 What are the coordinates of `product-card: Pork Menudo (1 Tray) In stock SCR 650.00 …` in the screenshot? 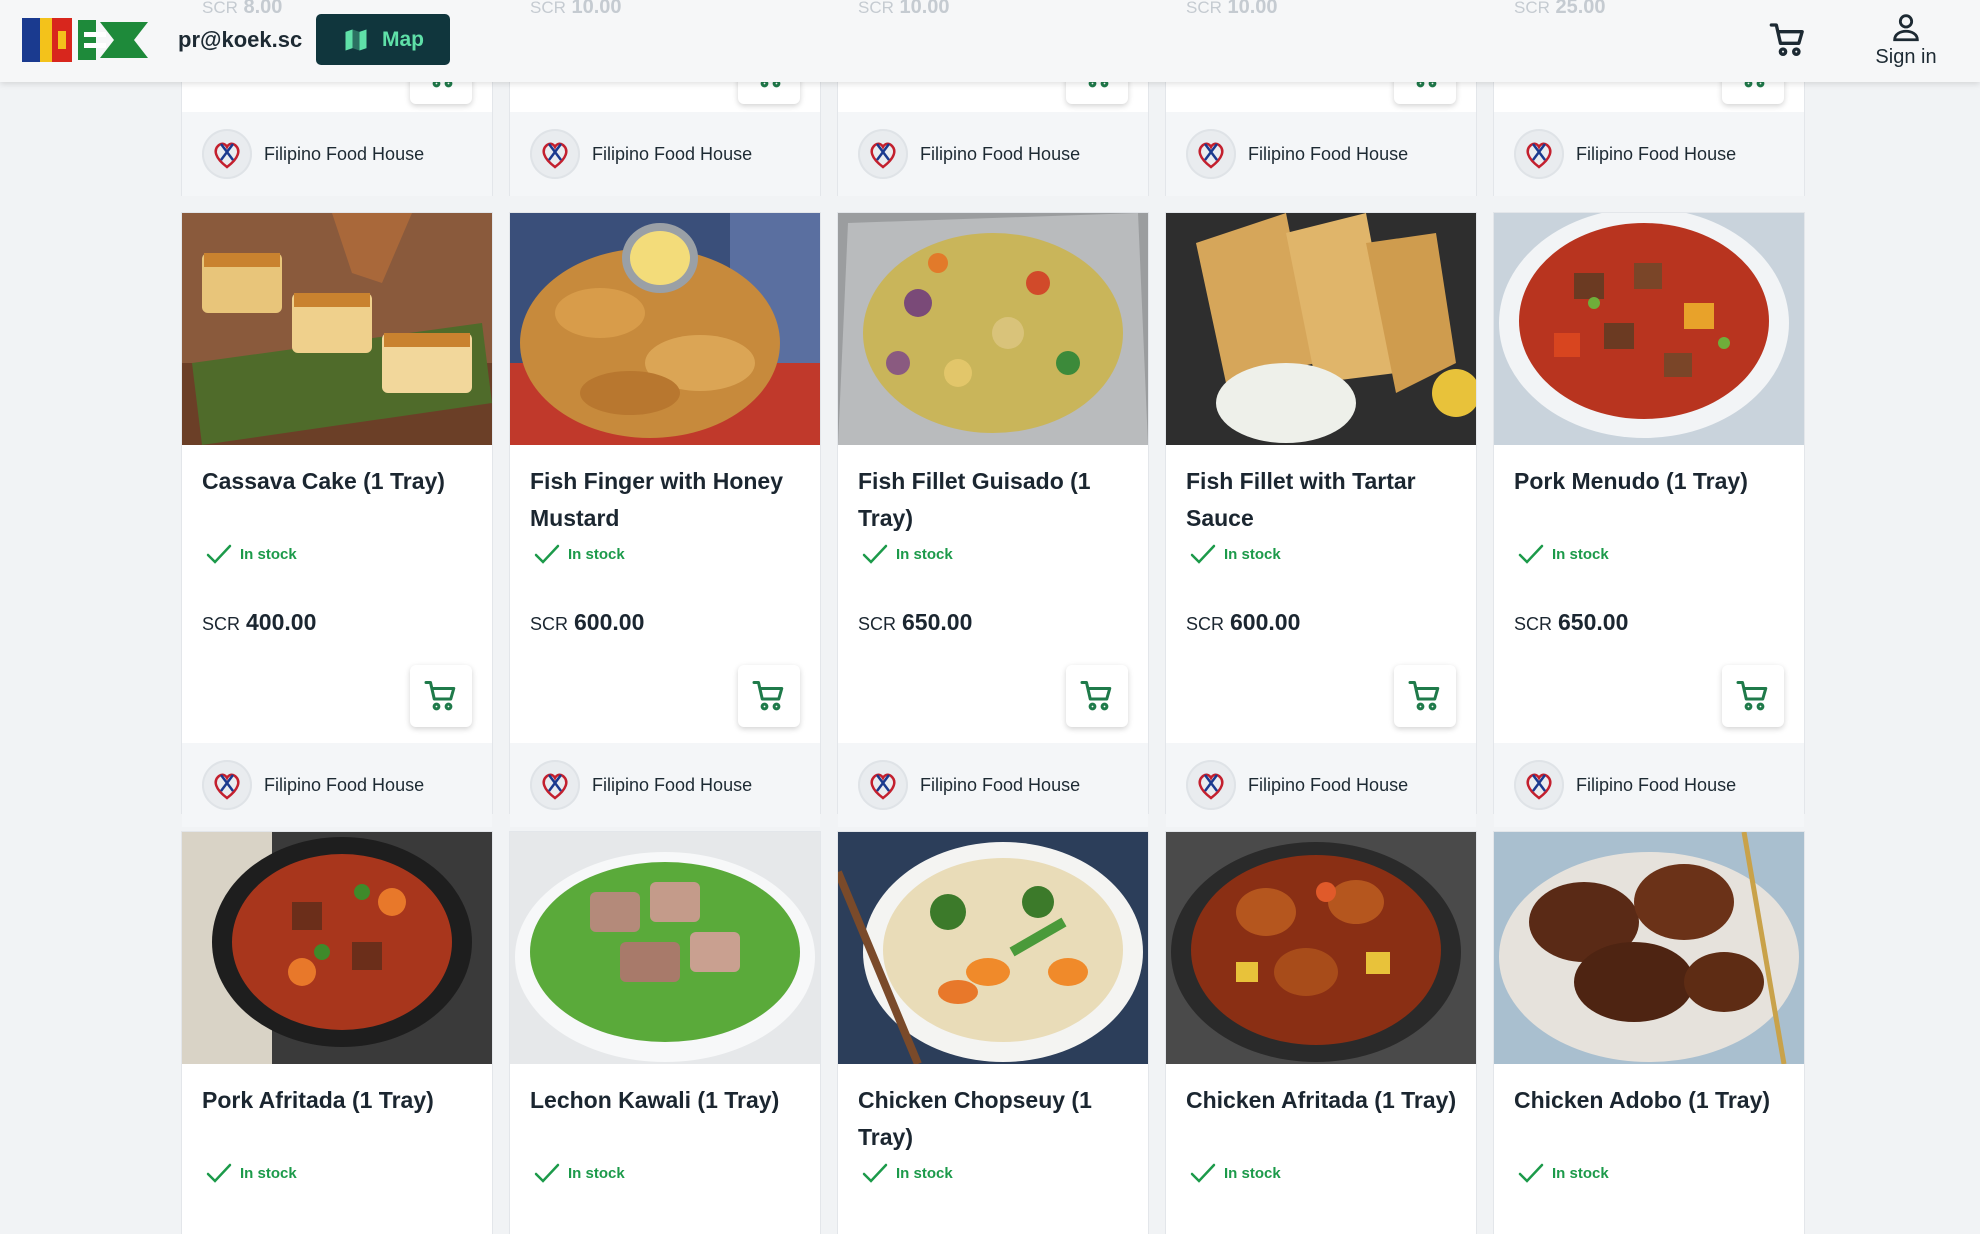 It's located at (1649, 519).